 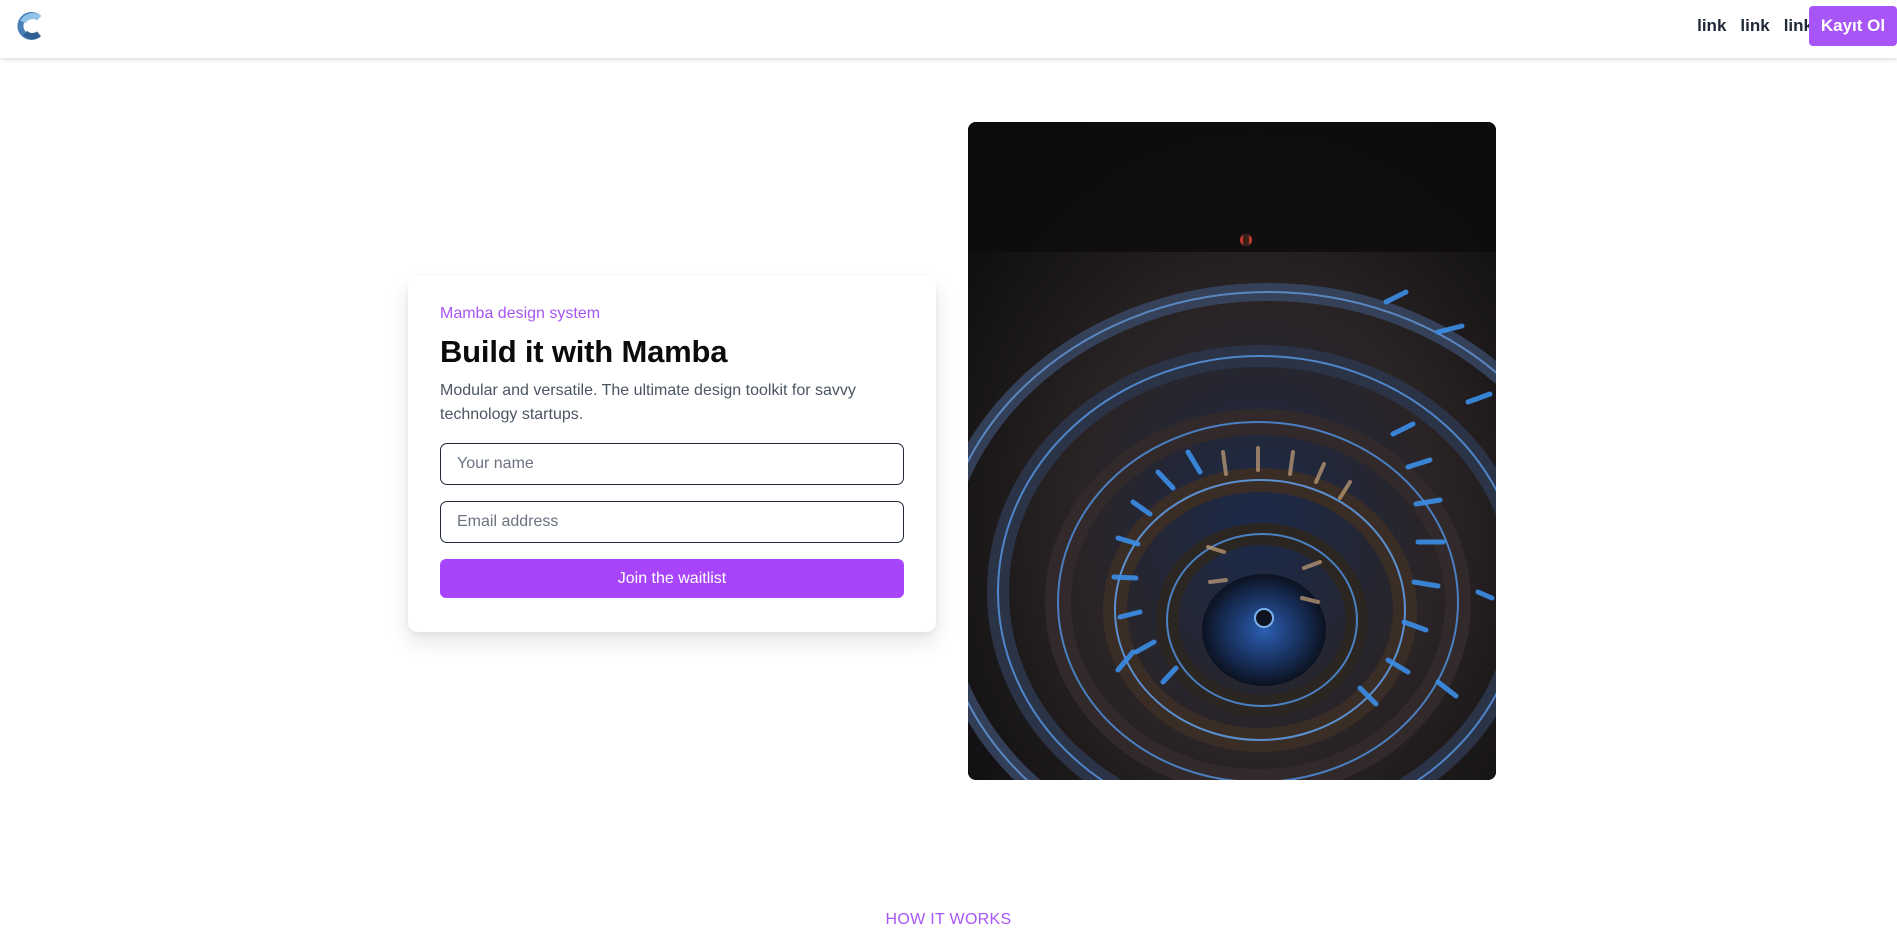 What do you see at coordinates (672, 522) in the screenshot?
I see `email-field` at bounding box center [672, 522].